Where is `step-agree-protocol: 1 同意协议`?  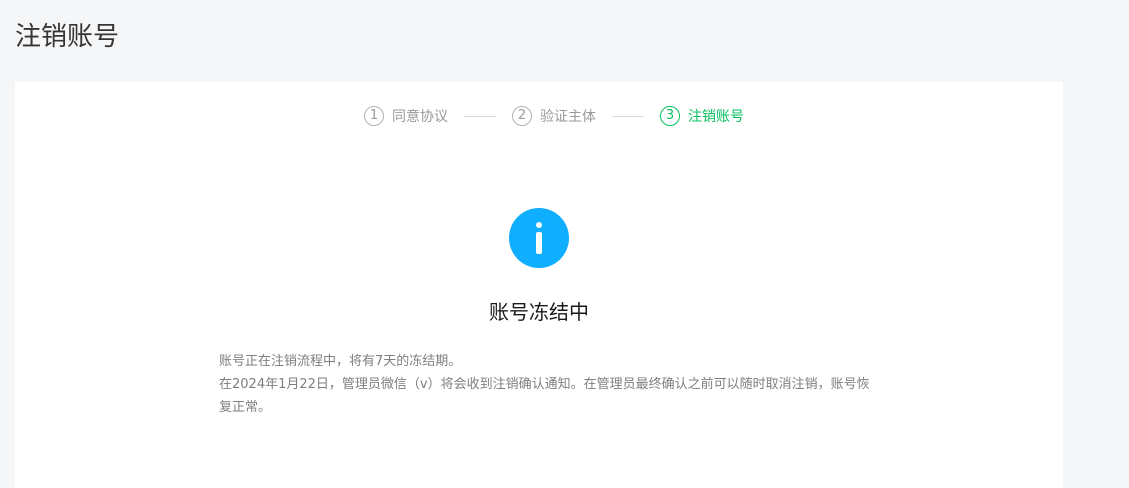 step-agree-protocol: 1 同意协议 is located at coordinates (406, 116).